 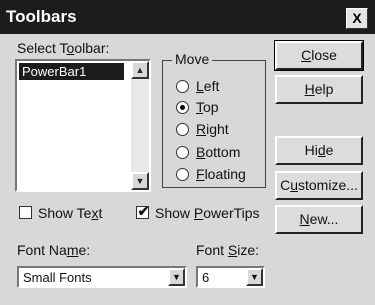 I want to click on close-button: Close, so click(x=319, y=55).